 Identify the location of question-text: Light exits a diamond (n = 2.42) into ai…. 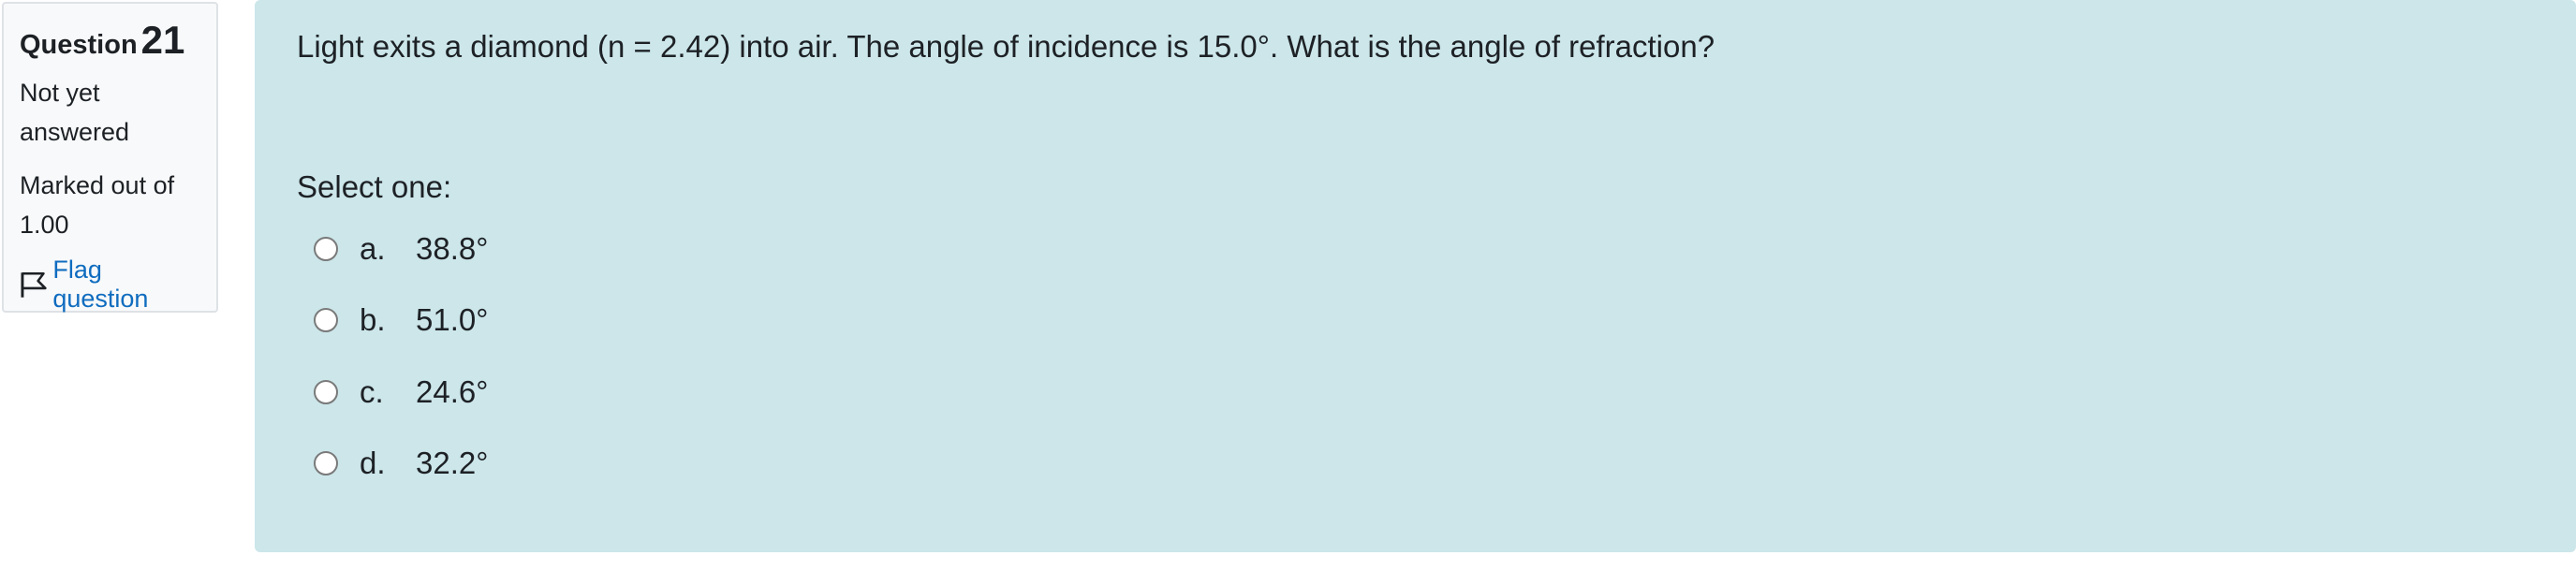
(1006, 46).